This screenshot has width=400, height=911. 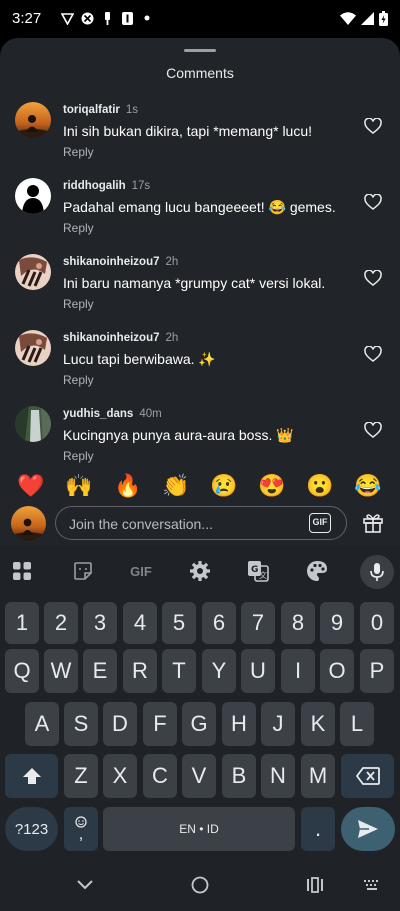 I want to click on shift-icon, so click(x=31, y=776).